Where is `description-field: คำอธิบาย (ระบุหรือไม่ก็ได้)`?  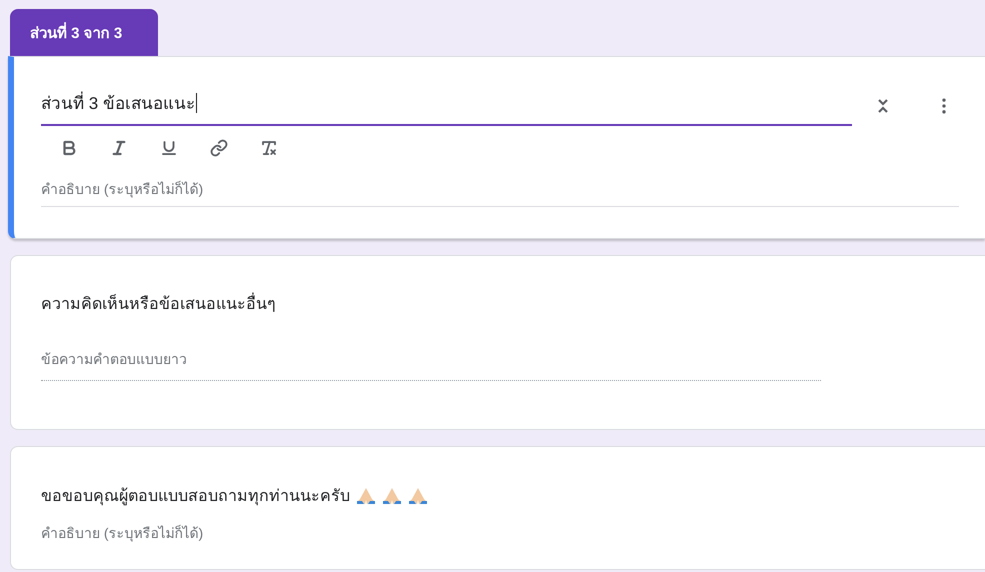
description-field: คำอธิบาย (ระบุหรือไม่ก็ได้) is located at coordinates (500, 192).